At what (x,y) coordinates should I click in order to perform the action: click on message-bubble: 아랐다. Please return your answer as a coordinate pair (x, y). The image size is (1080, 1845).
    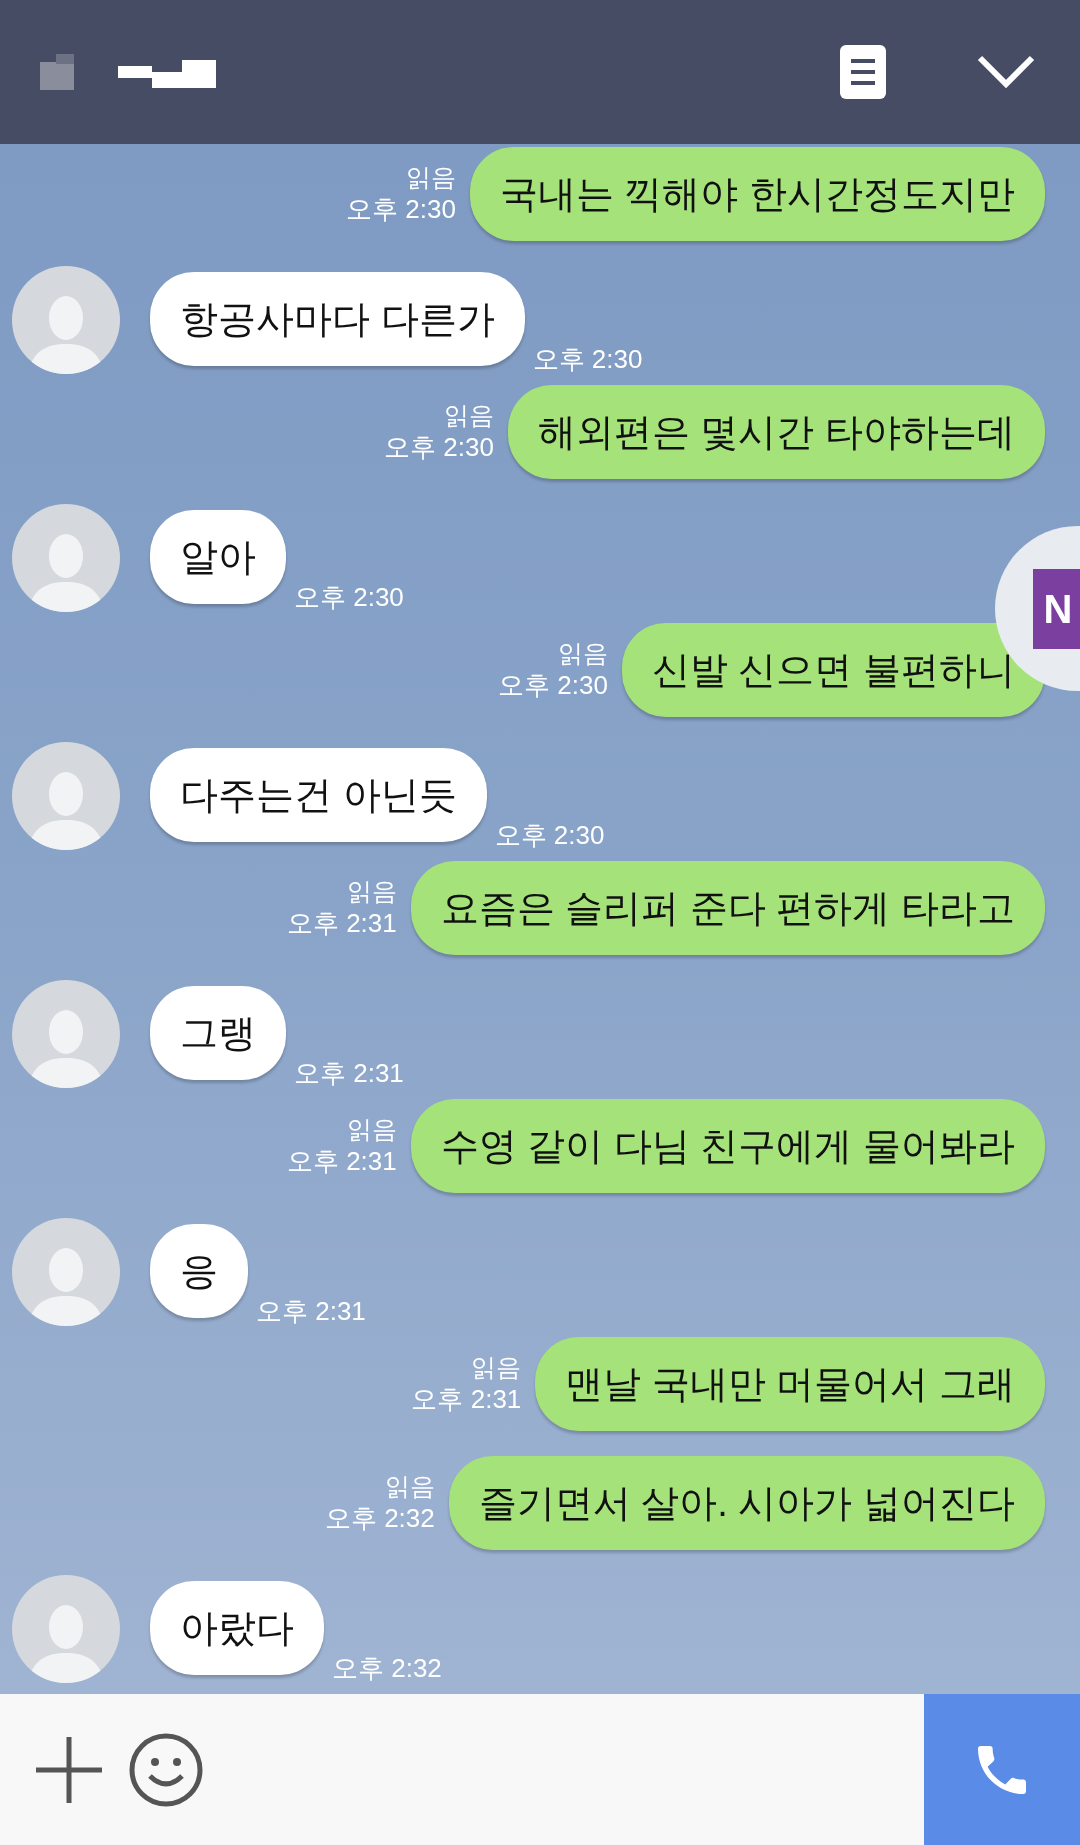
    Looking at the image, I should click on (237, 1628).